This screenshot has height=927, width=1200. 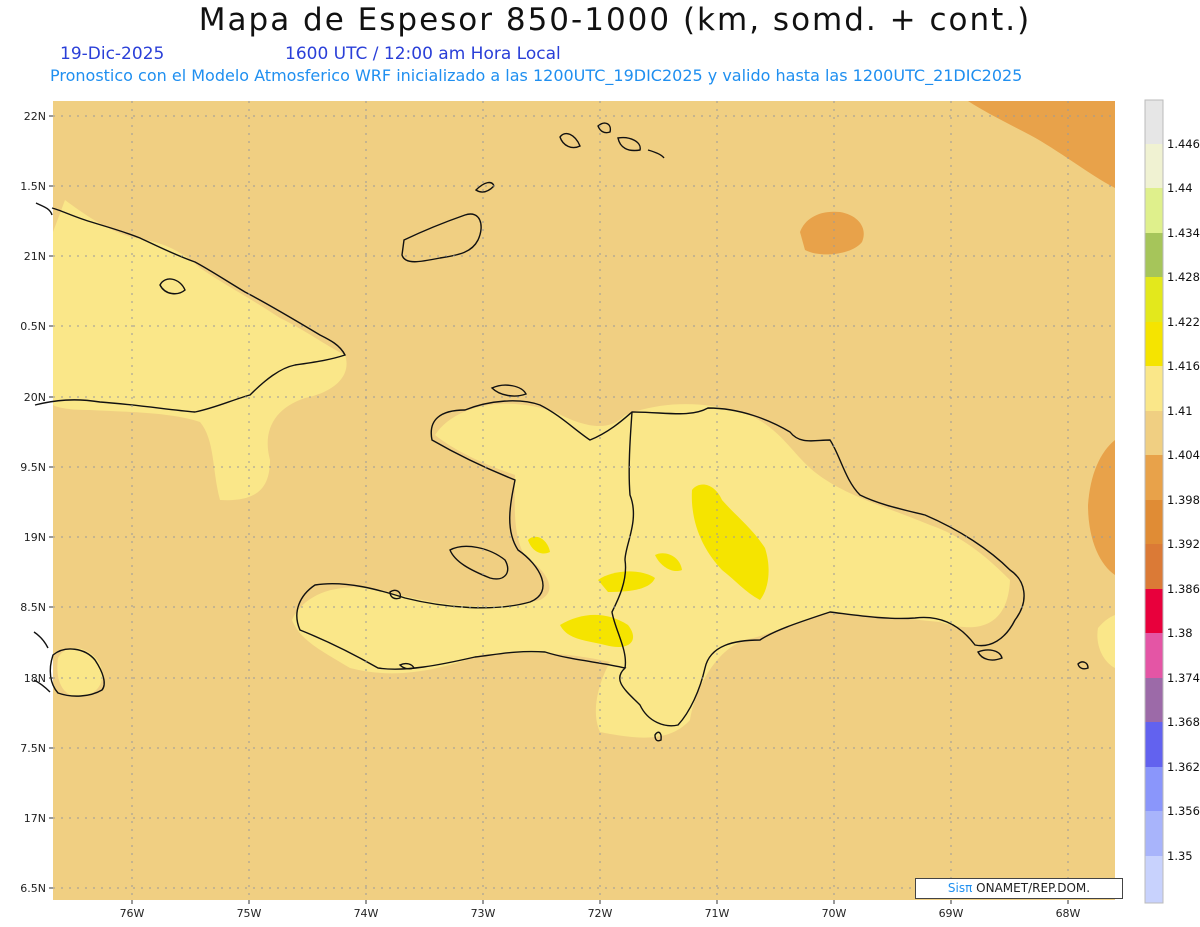 What do you see at coordinates (1180, 188) in the screenshot?
I see `cb-label: 1.44` at bounding box center [1180, 188].